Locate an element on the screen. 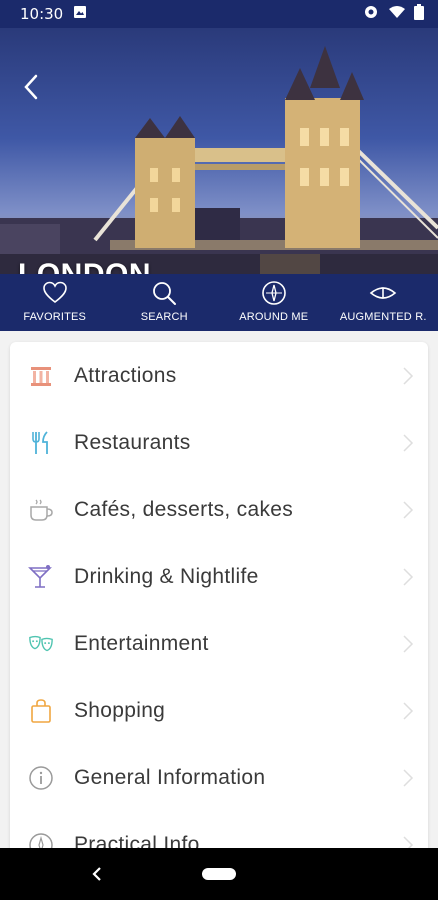 This screenshot has width=438, height=900. landmark-icon is located at coordinates (41, 376).